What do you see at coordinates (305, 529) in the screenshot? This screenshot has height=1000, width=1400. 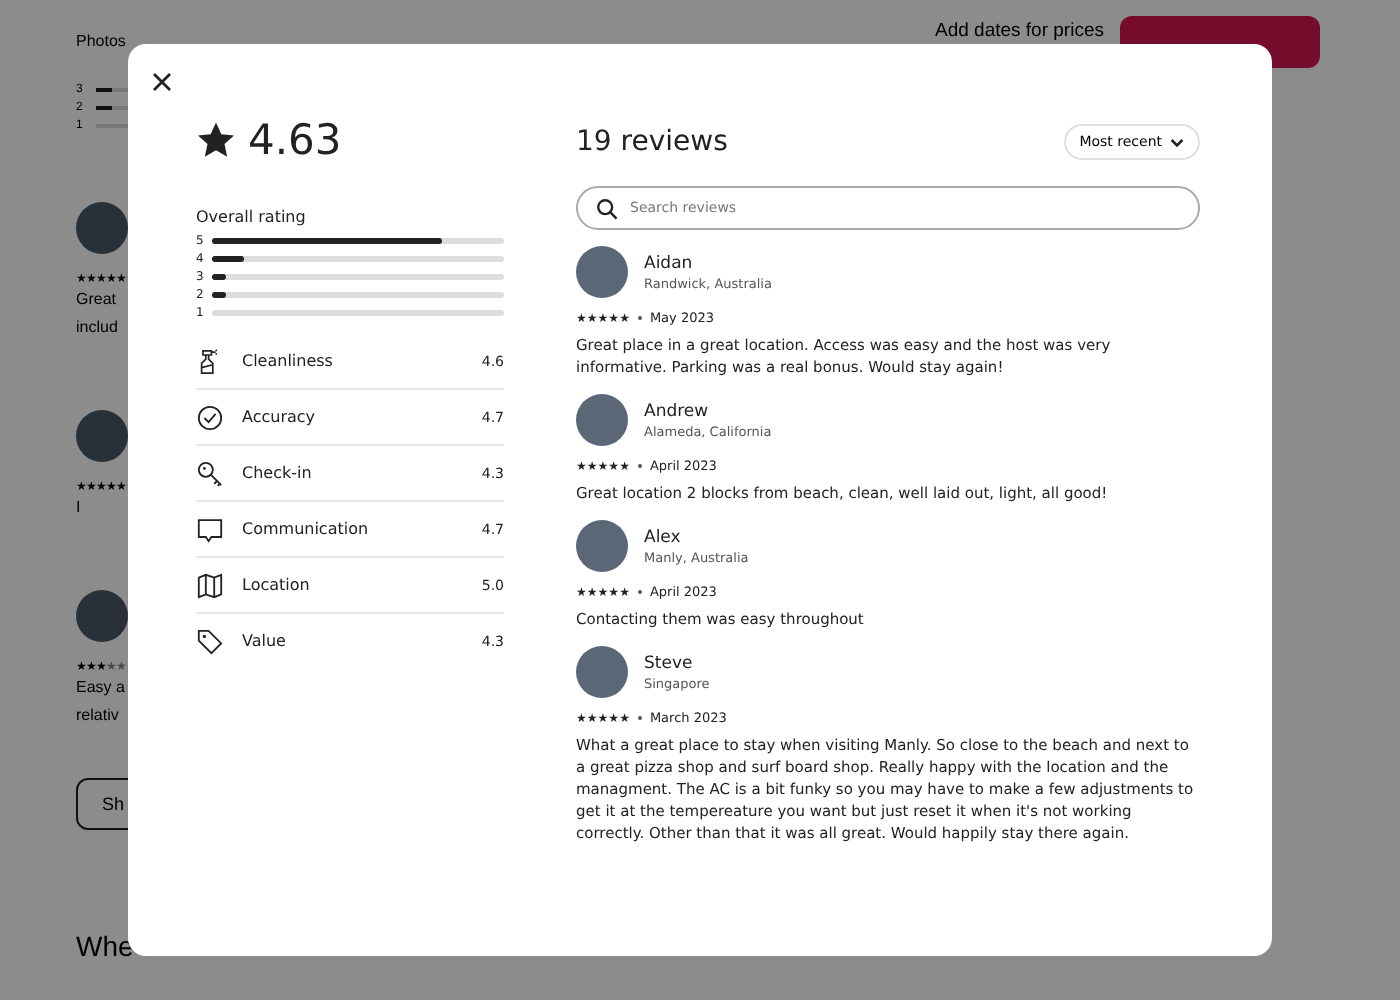 I see `category-label: Communication` at bounding box center [305, 529].